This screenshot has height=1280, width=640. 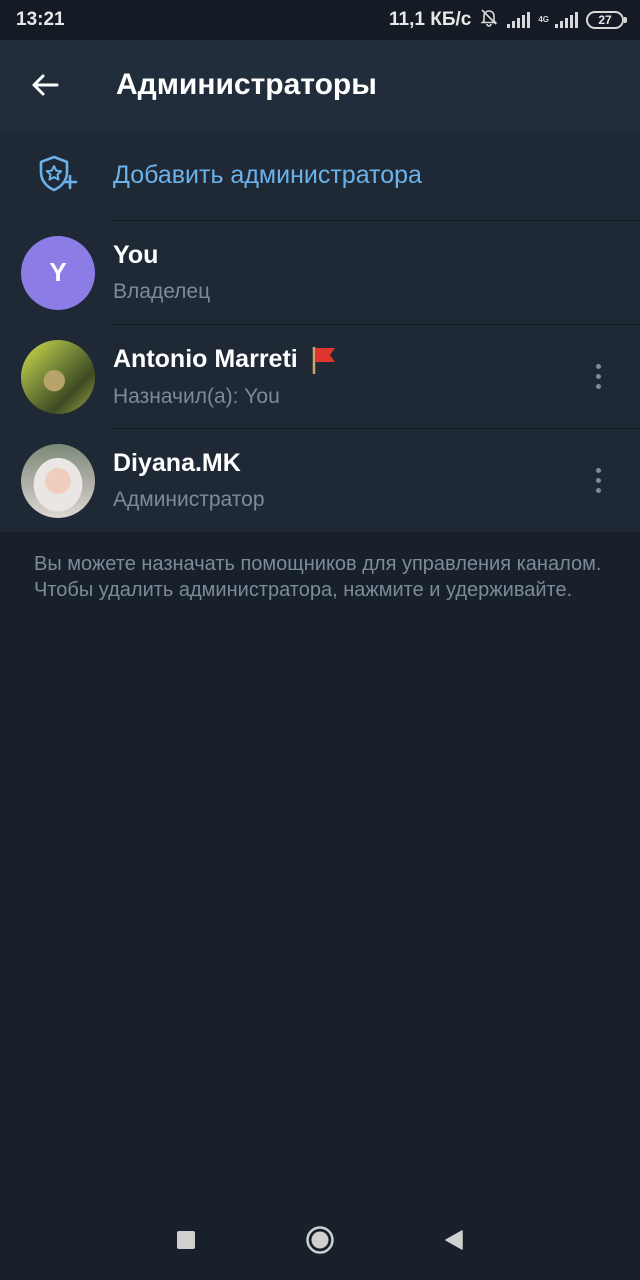 What do you see at coordinates (376, 255) in the screenshot?
I see `admin-name: You` at bounding box center [376, 255].